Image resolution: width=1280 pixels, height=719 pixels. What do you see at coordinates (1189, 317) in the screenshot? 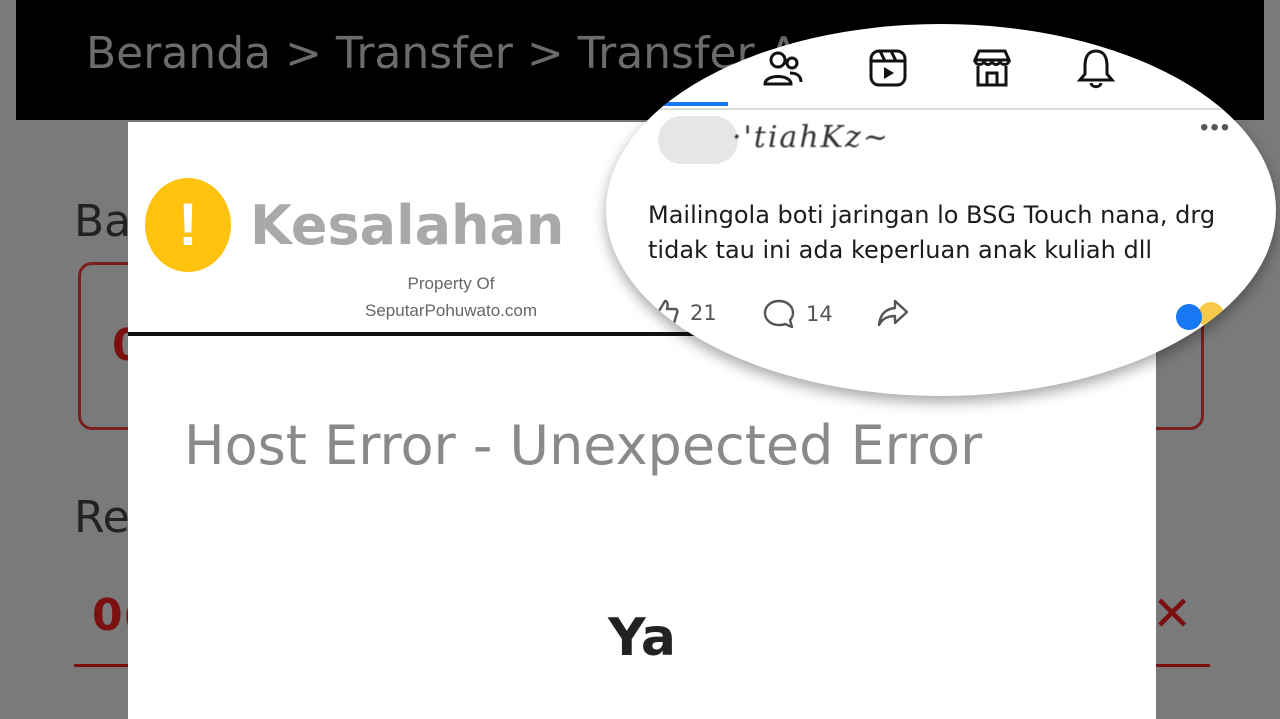
I see `like-reaction-icon` at bounding box center [1189, 317].